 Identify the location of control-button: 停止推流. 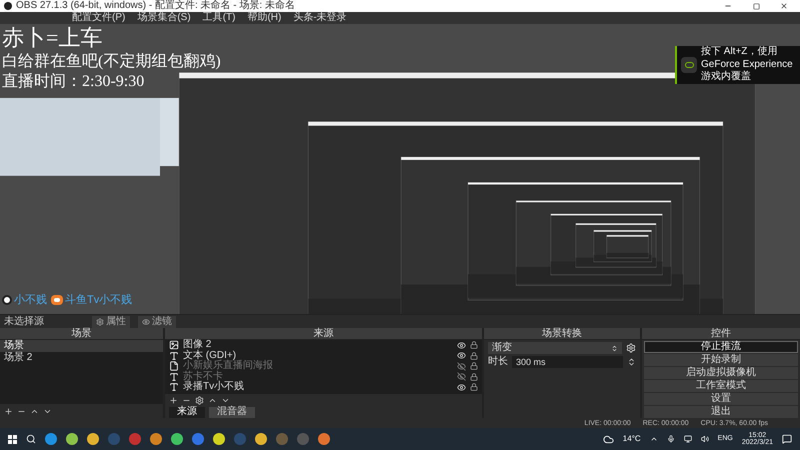
(721, 347).